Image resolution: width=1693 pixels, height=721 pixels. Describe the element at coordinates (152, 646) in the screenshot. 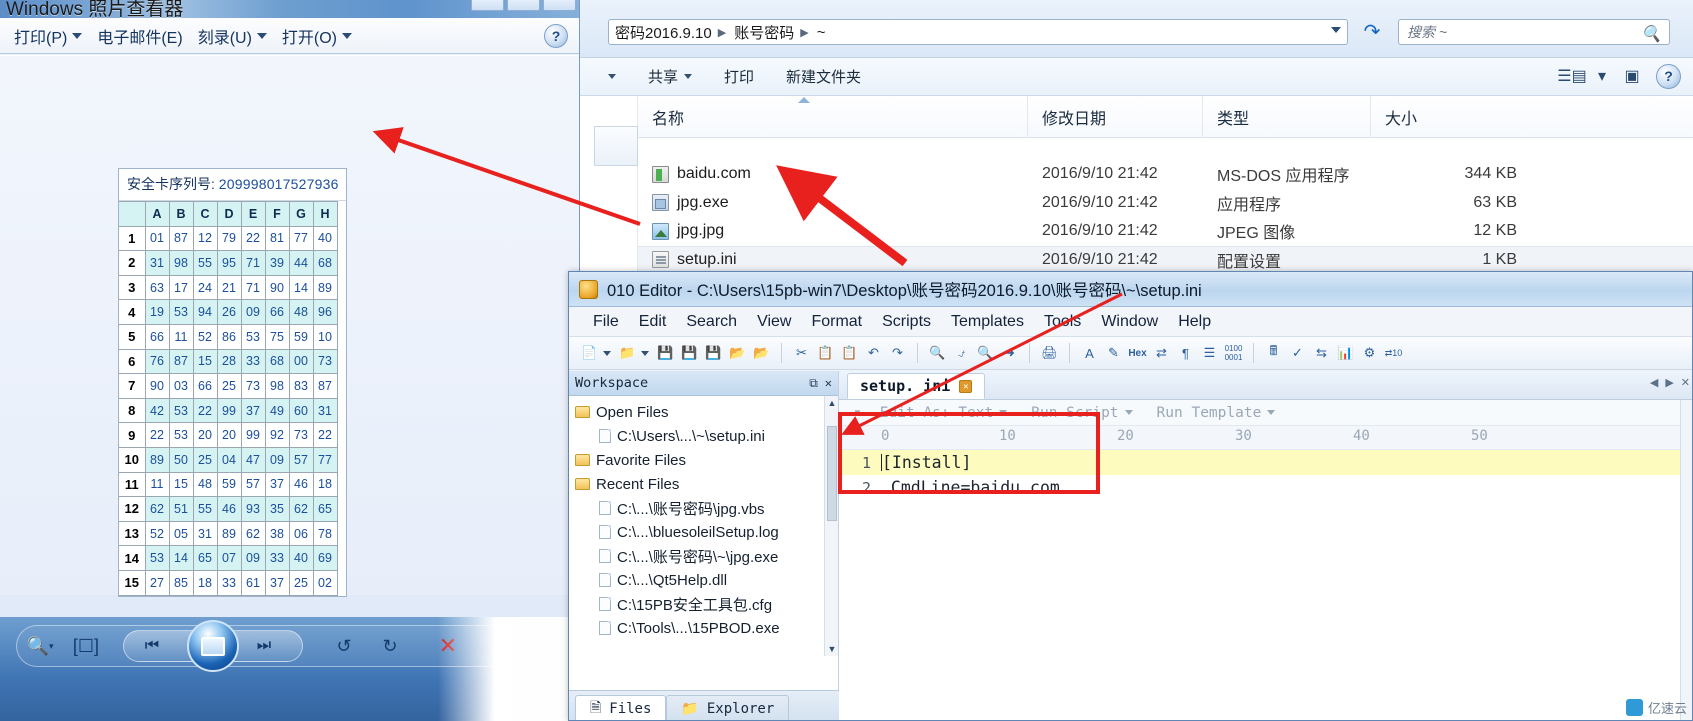

I see `previous-icon: ⏮` at that location.